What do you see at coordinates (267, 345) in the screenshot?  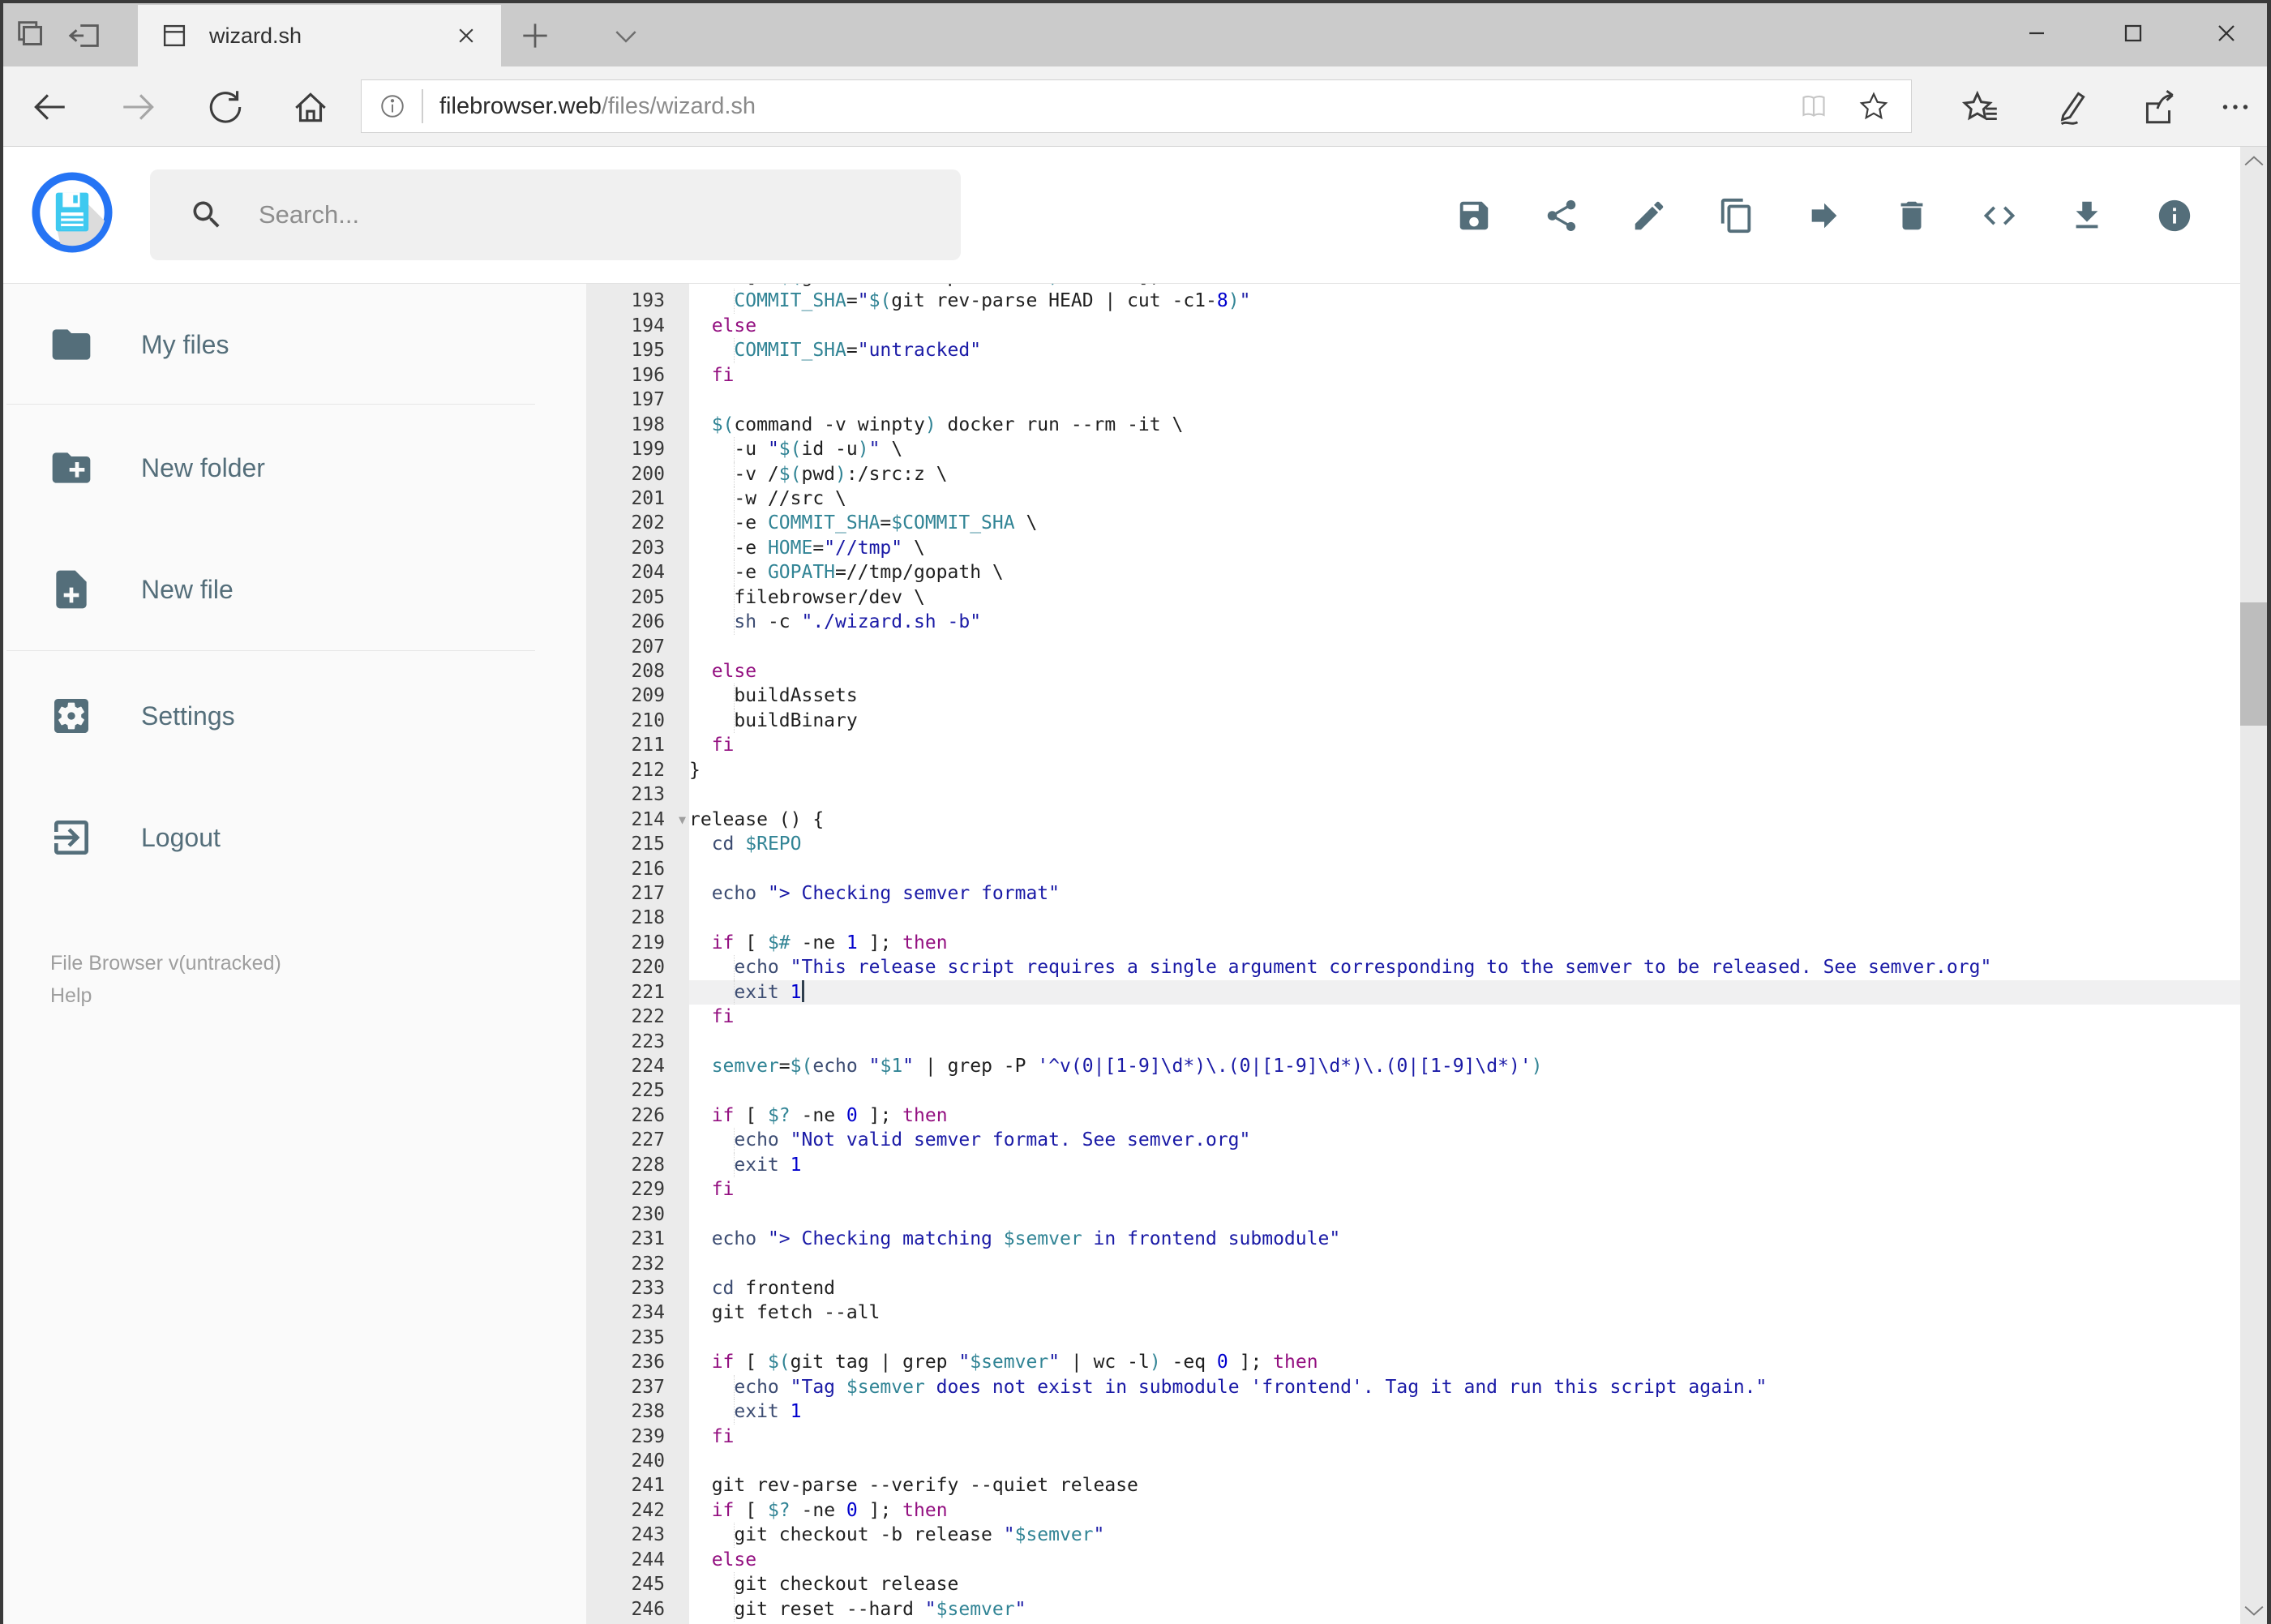 I see `sidebar-item-my-files: My files` at bounding box center [267, 345].